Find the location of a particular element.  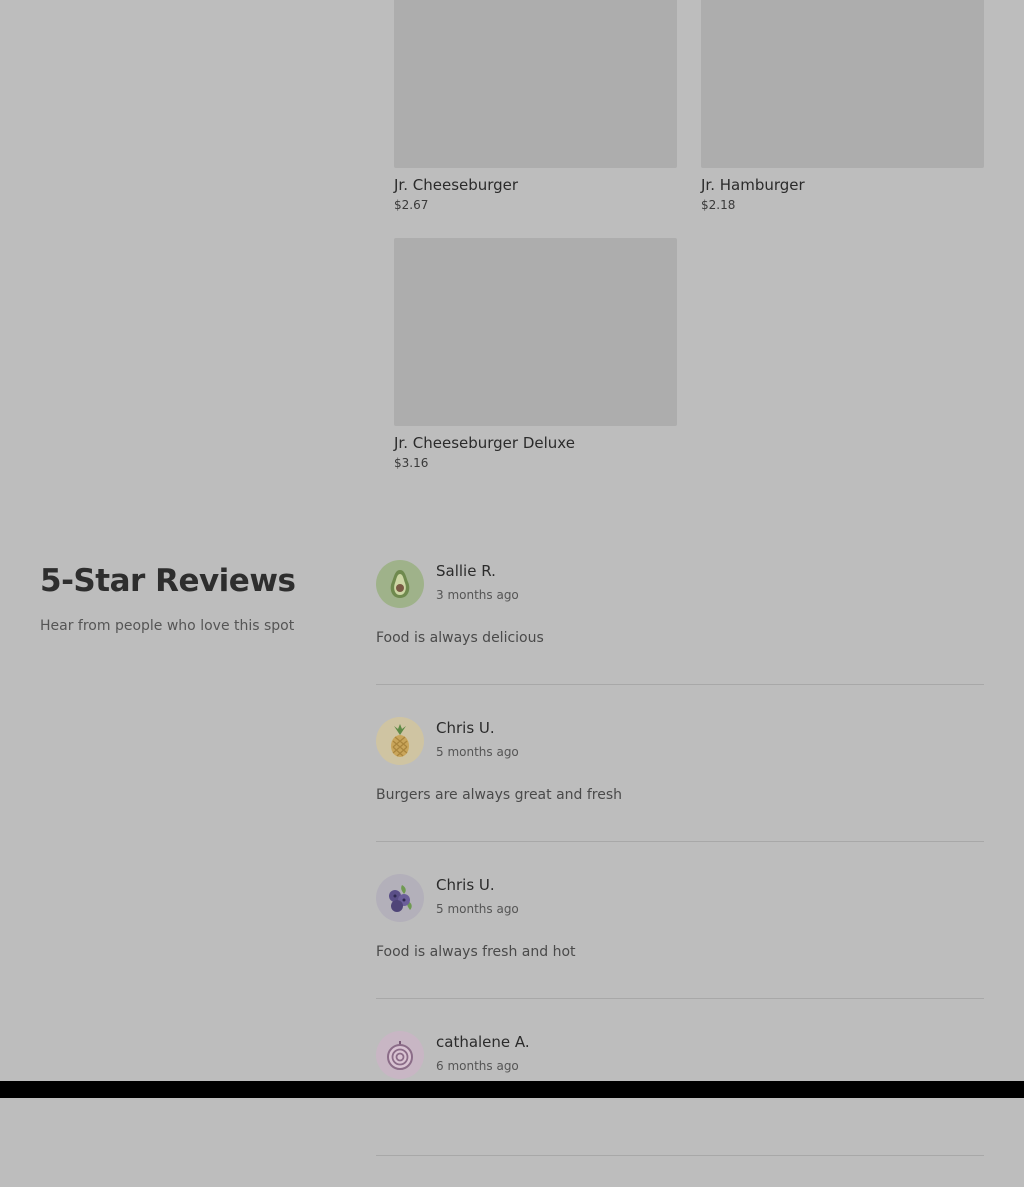

review-text: Food is always delicious is located at coordinates (460, 638).